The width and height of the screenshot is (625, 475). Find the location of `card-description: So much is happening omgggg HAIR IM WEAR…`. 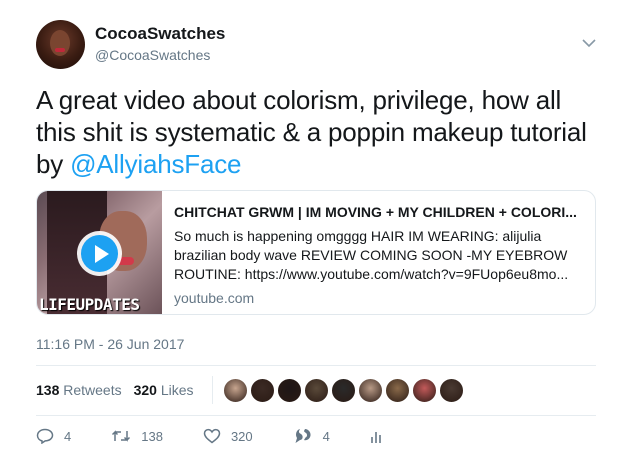

card-description: So much is happening omgggg HAIR IM WEAR… is located at coordinates (371, 255).